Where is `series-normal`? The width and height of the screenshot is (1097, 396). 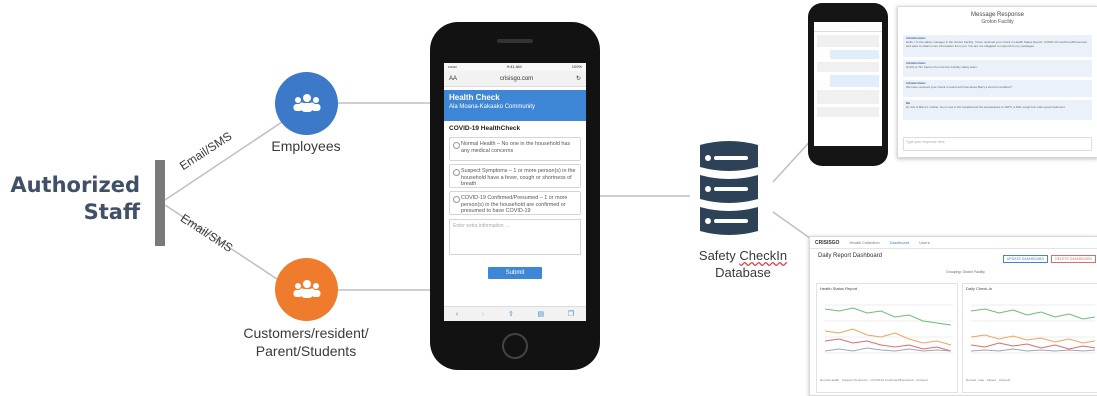 series-normal is located at coordinates (1033, 314).